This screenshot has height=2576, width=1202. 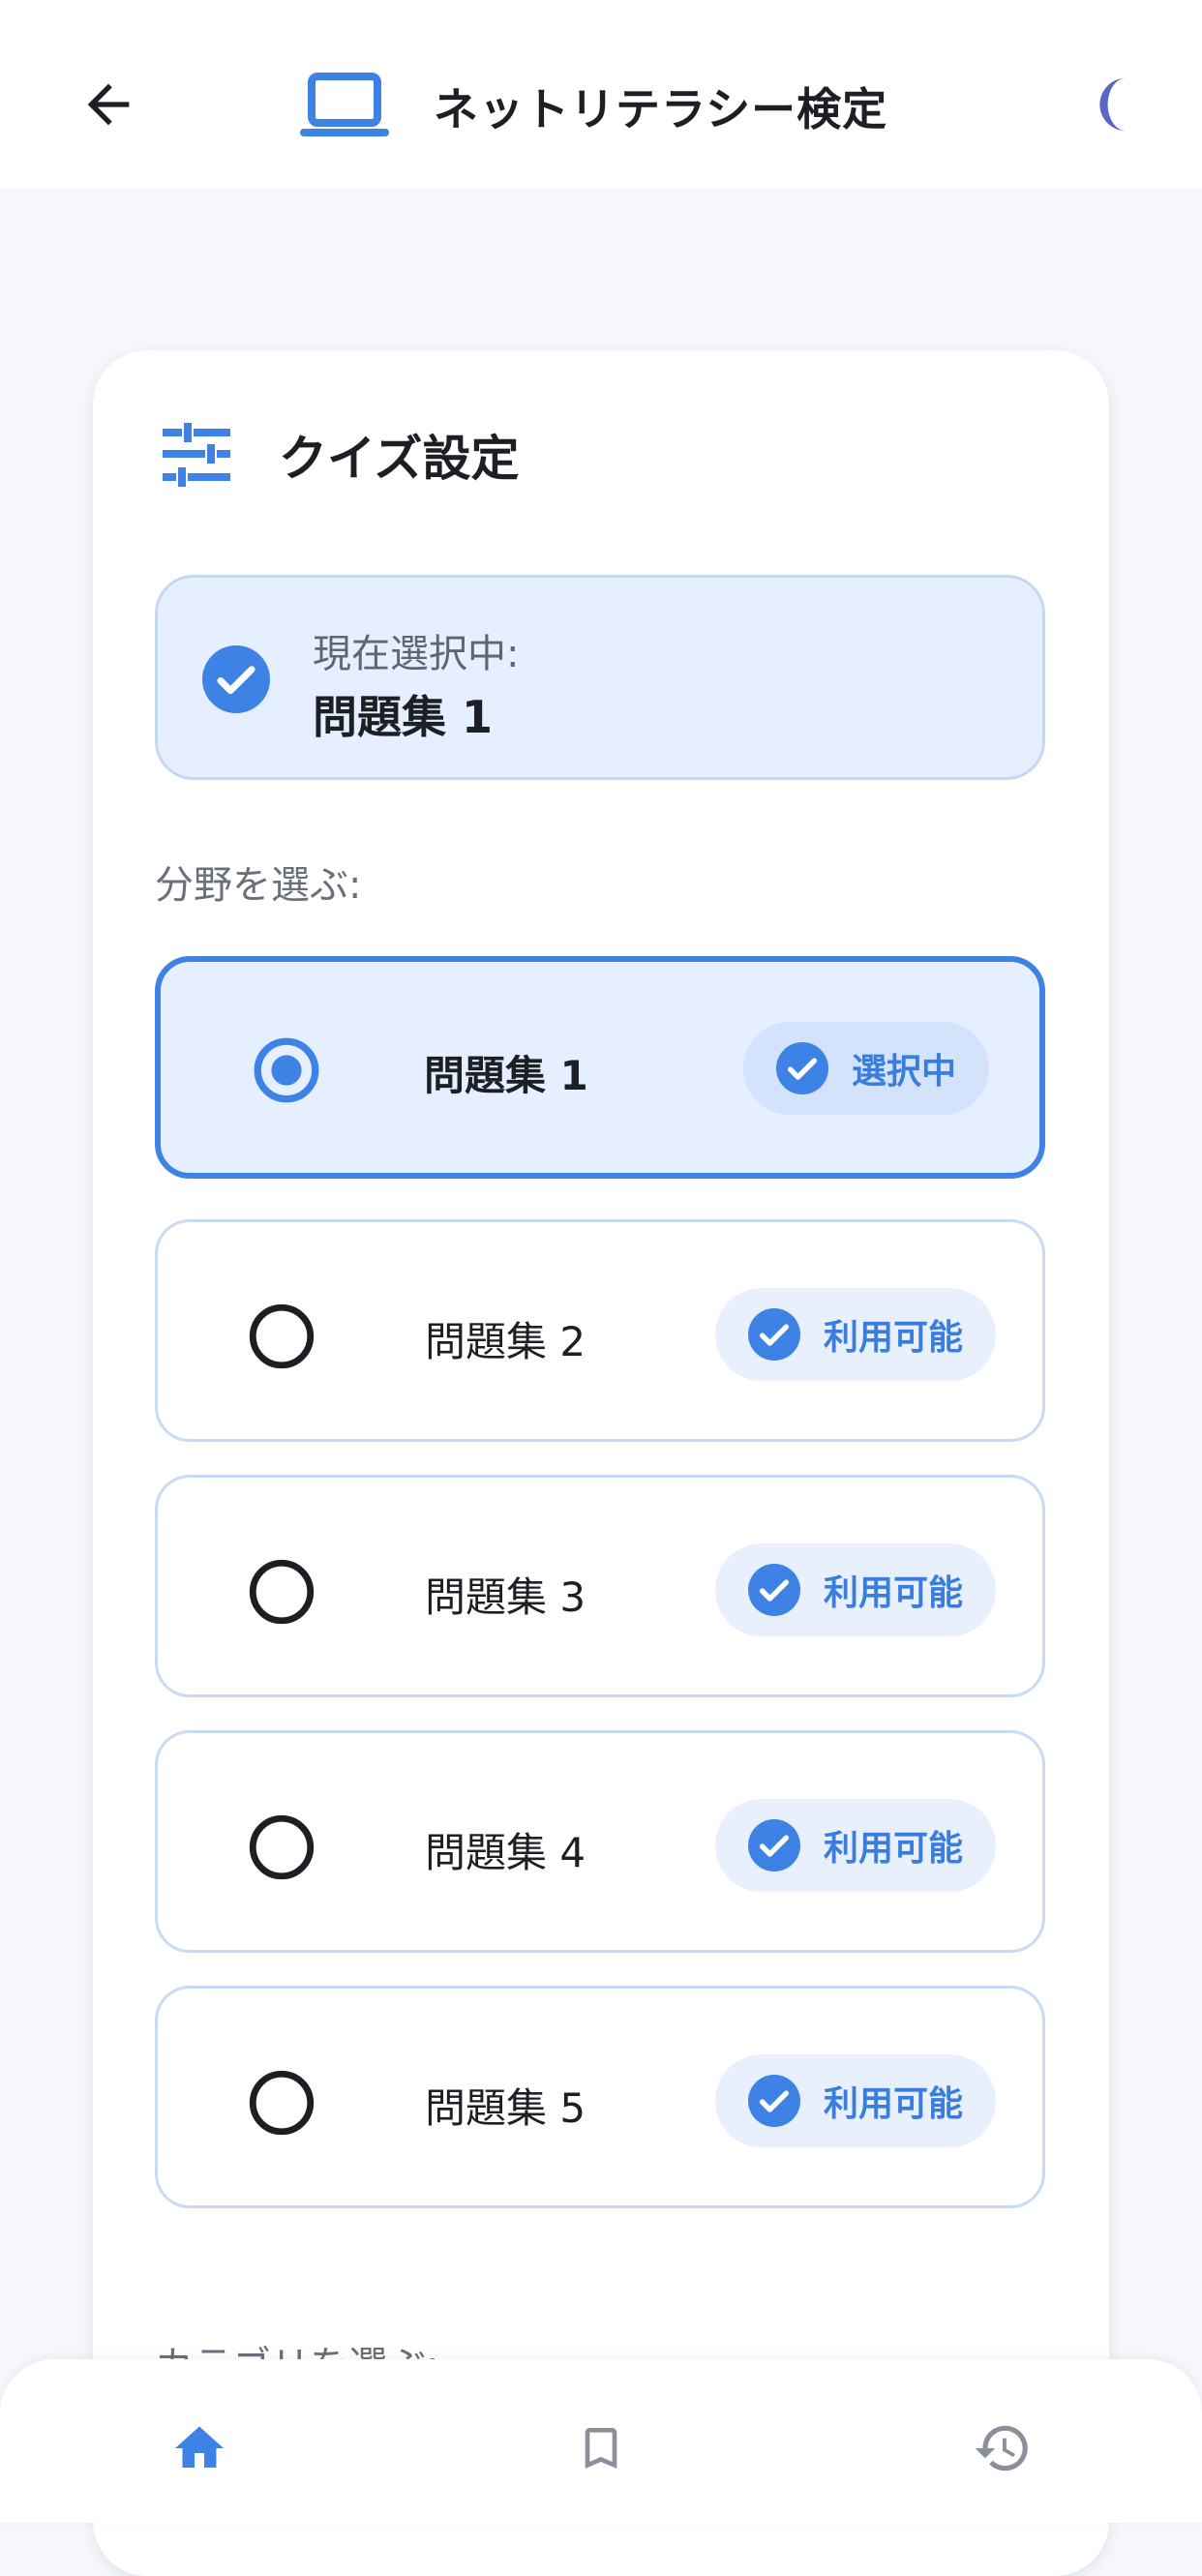 I want to click on nav-bookmarks, so click(x=601, y=2448).